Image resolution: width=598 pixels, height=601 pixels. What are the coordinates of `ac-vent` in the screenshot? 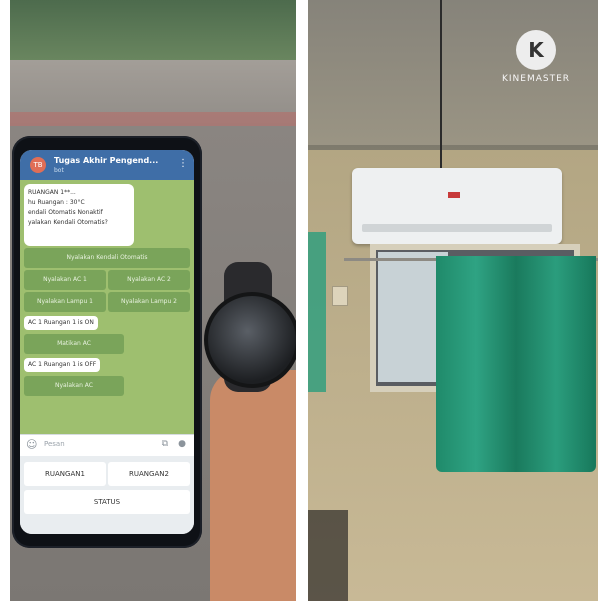 It's located at (457, 228).